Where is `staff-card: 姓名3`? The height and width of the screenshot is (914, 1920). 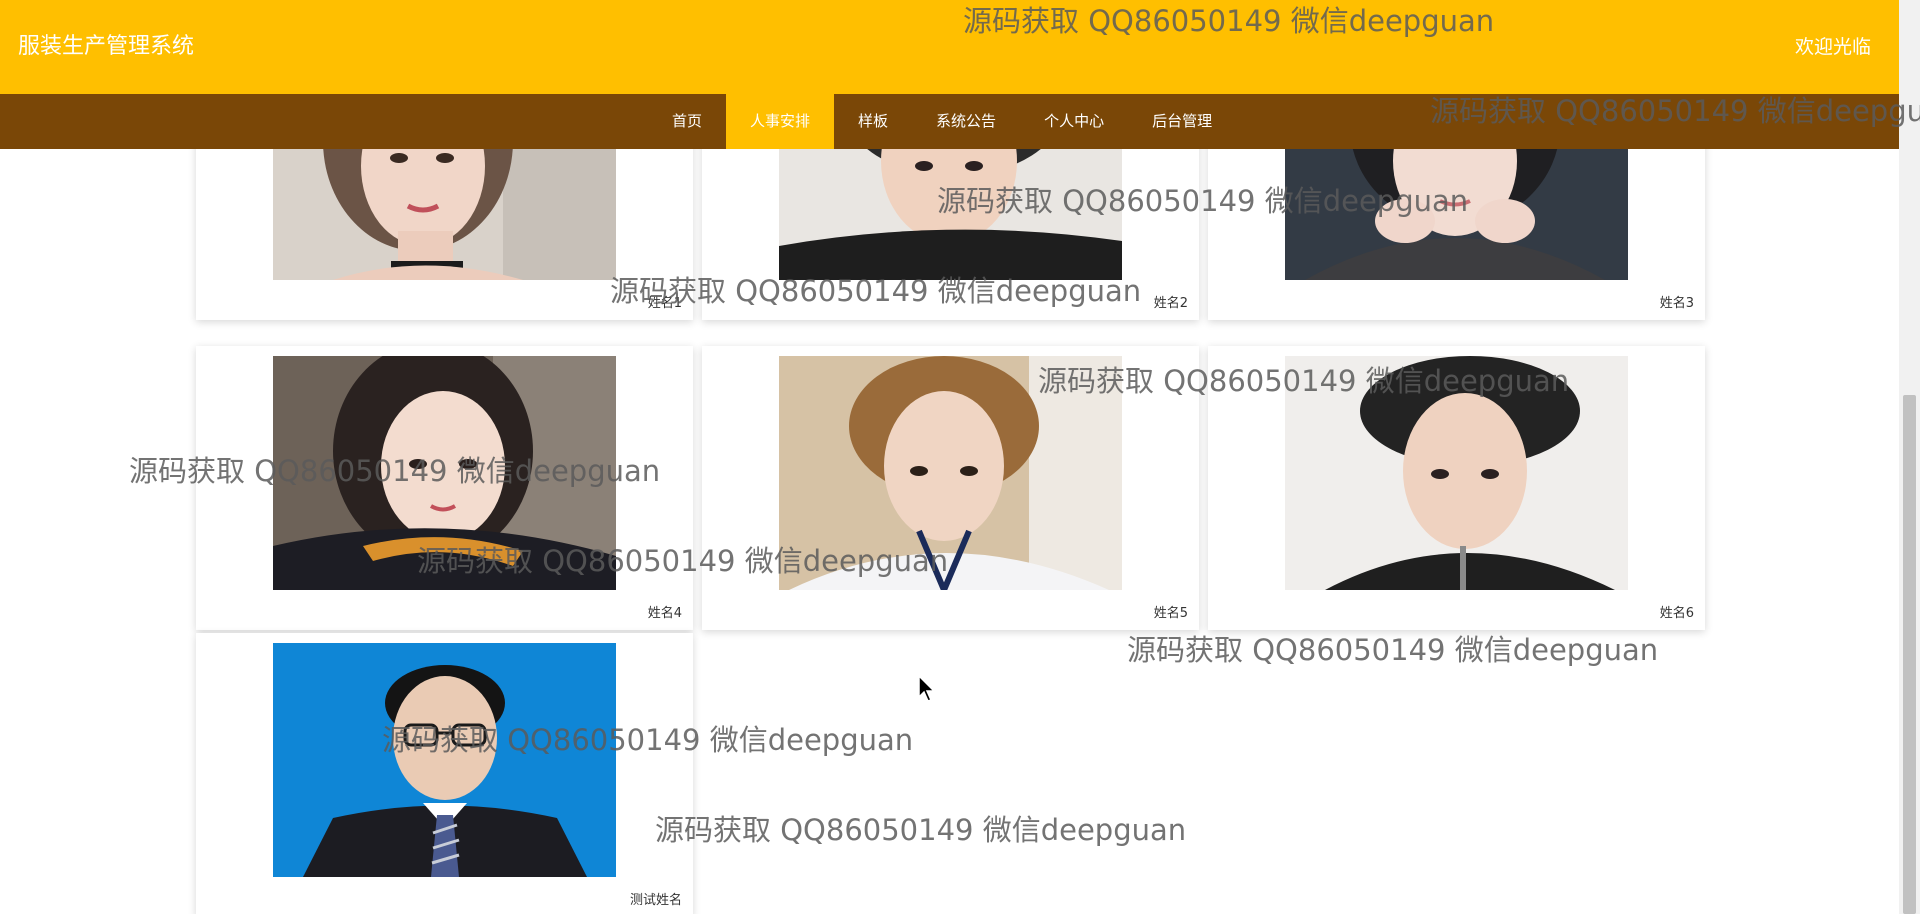 staff-card: 姓名3 is located at coordinates (1456, 234).